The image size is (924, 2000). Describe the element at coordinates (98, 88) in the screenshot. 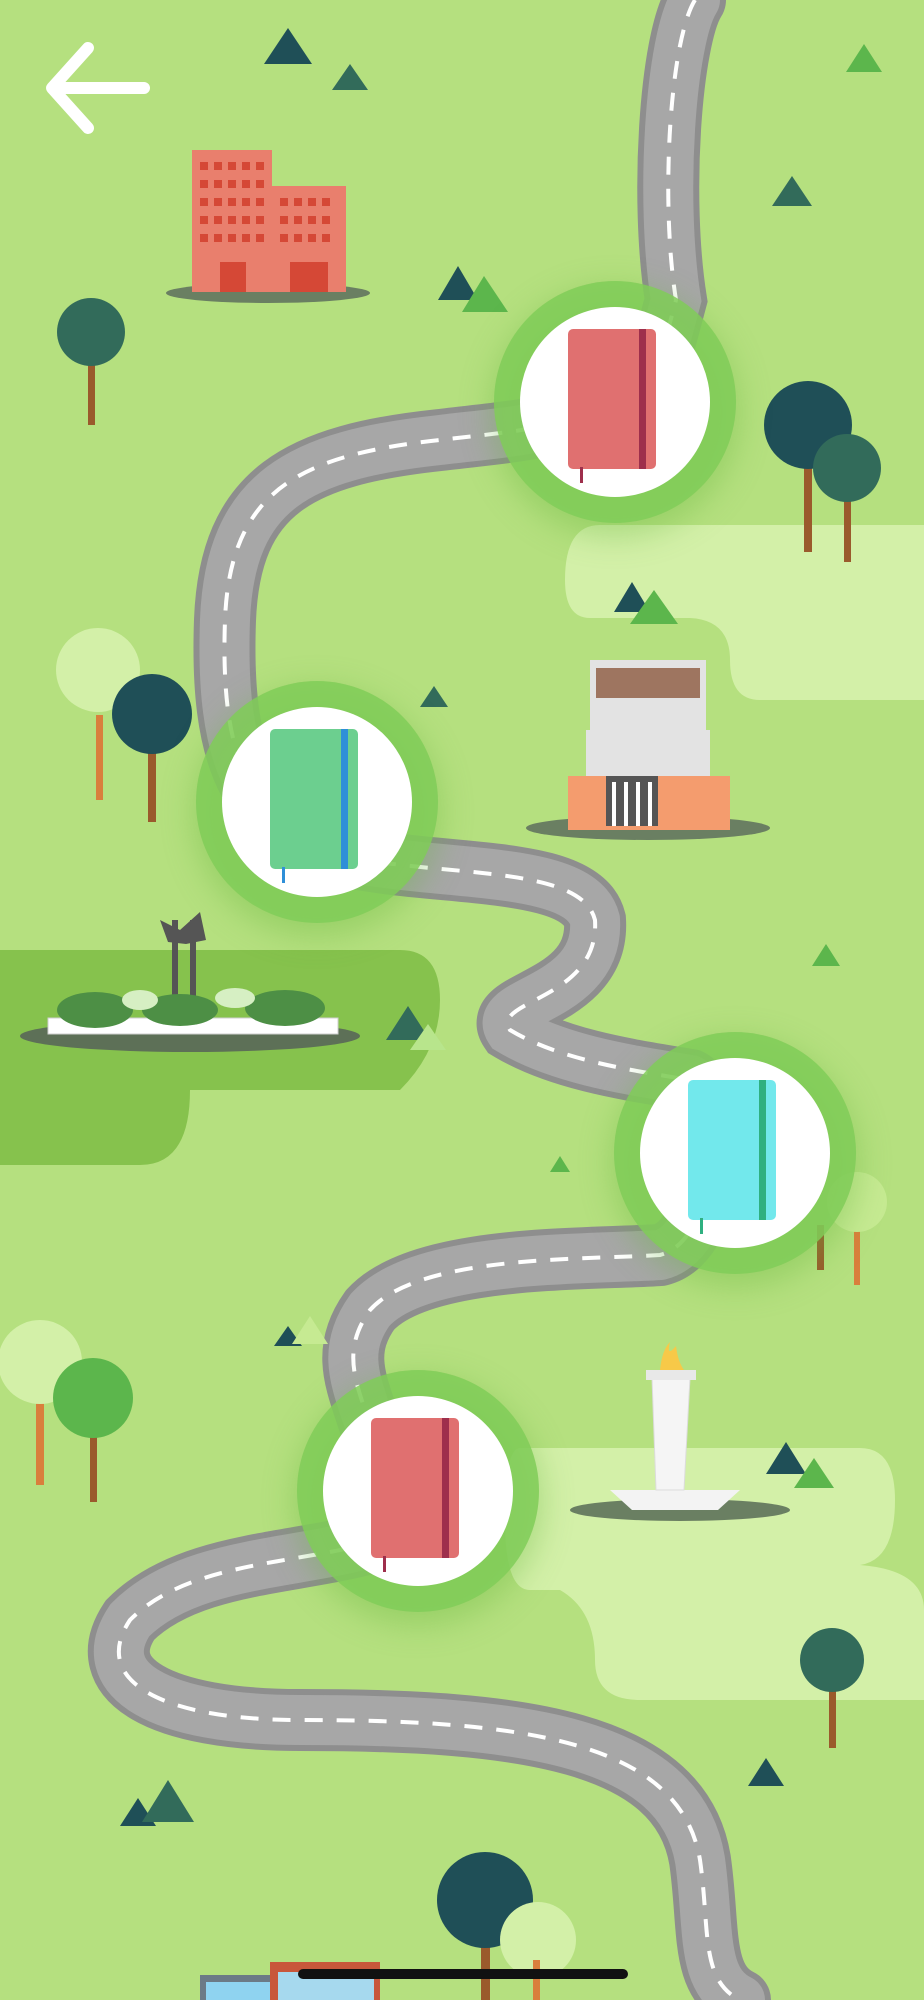

I see `arrow-left-icon` at that location.